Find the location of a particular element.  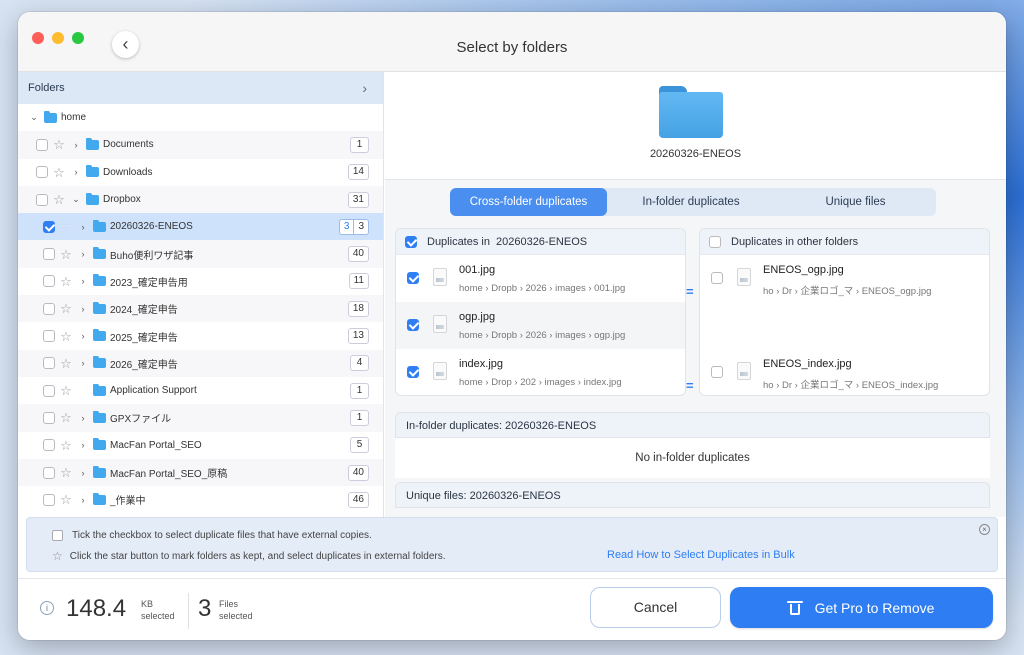

equals-icon: = is located at coordinates (690, 291).